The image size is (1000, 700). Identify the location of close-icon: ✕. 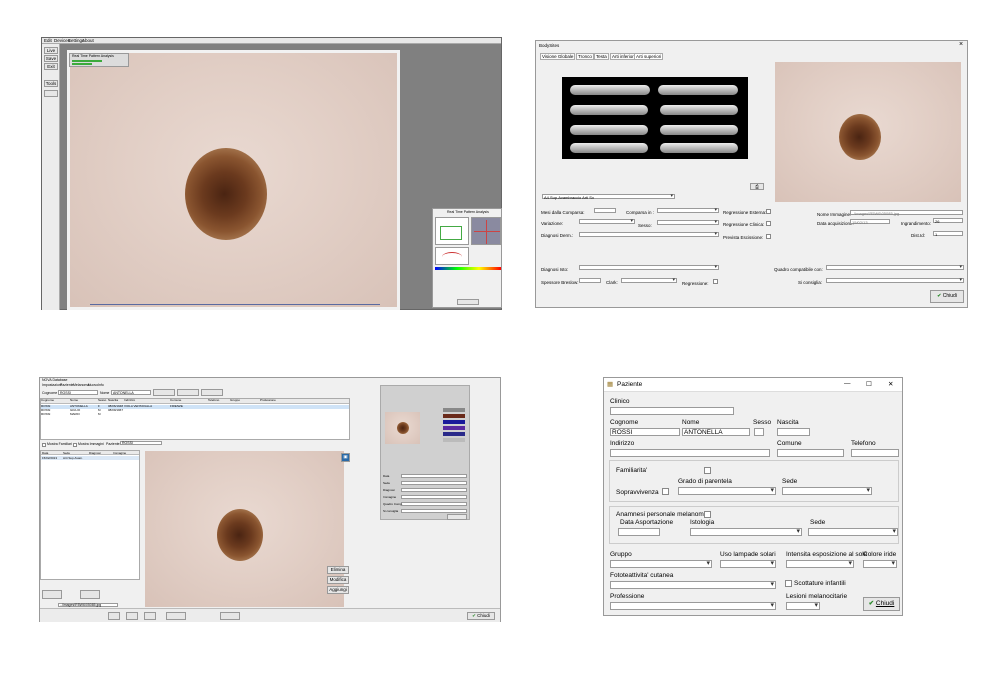
(890, 384).